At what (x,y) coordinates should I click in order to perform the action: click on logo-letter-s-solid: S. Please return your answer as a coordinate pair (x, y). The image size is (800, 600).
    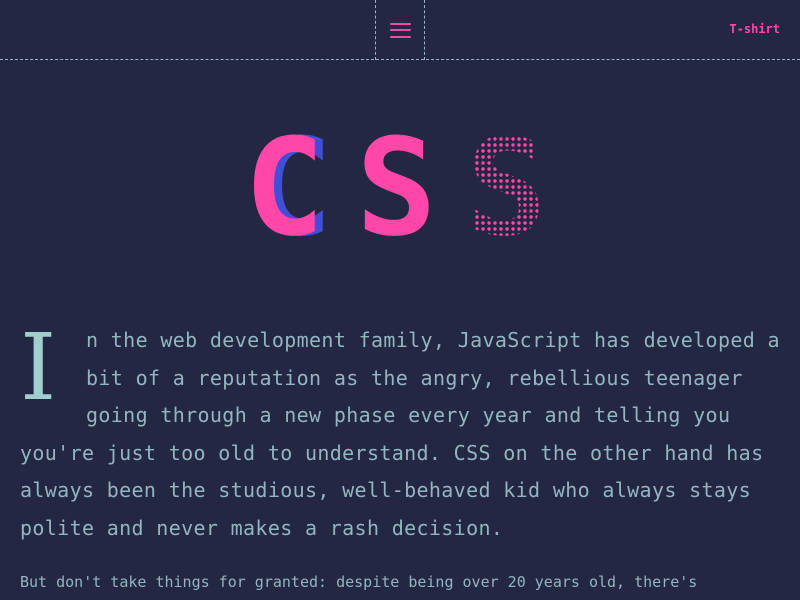
    Looking at the image, I should click on (396, 188).